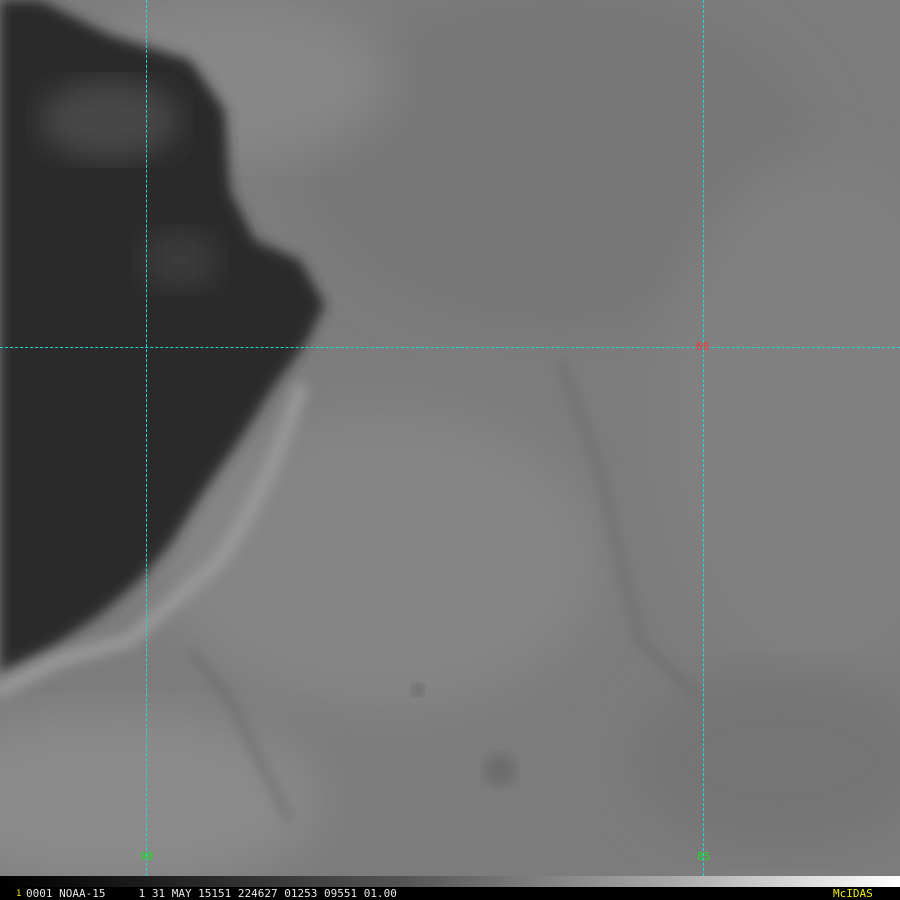 Image resolution: width=900 pixels, height=900 pixels. What do you see at coordinates (853, 893) in the screenshot?
I see `mcidas-brand: McIDAS` at bounding box center [853, 893].